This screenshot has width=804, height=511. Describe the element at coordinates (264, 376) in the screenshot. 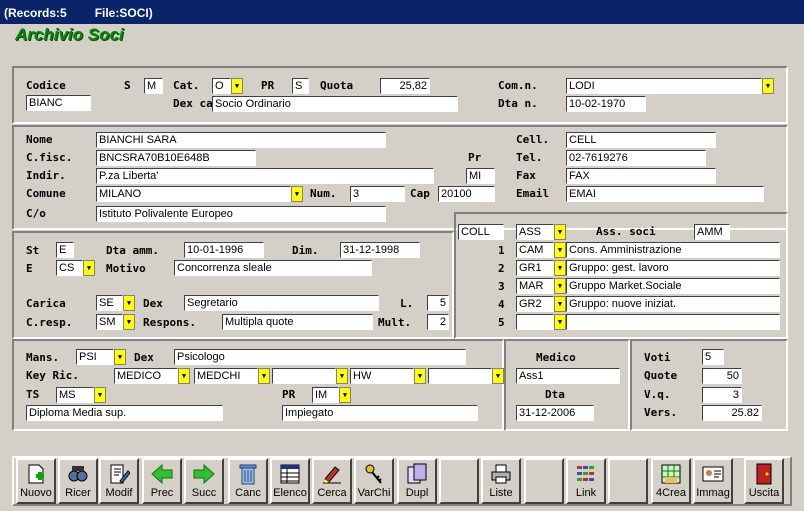

I see `key-2-dropdown-icon: ▼` at that location.